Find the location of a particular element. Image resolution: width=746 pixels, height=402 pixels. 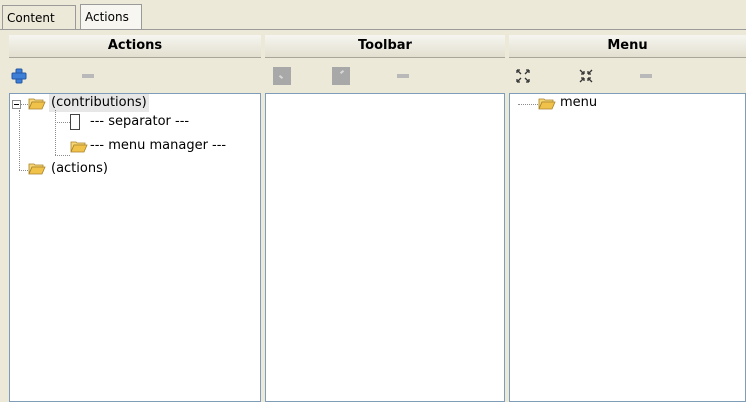

tab-actions: Actions is located at coordinates (111, 17).